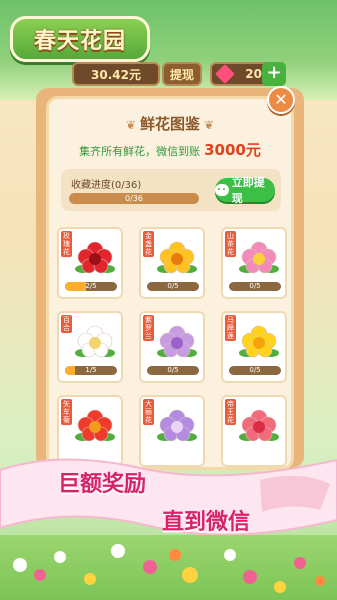  I want to click on flower-card: 金盏花 0/5, so click(172, 263).